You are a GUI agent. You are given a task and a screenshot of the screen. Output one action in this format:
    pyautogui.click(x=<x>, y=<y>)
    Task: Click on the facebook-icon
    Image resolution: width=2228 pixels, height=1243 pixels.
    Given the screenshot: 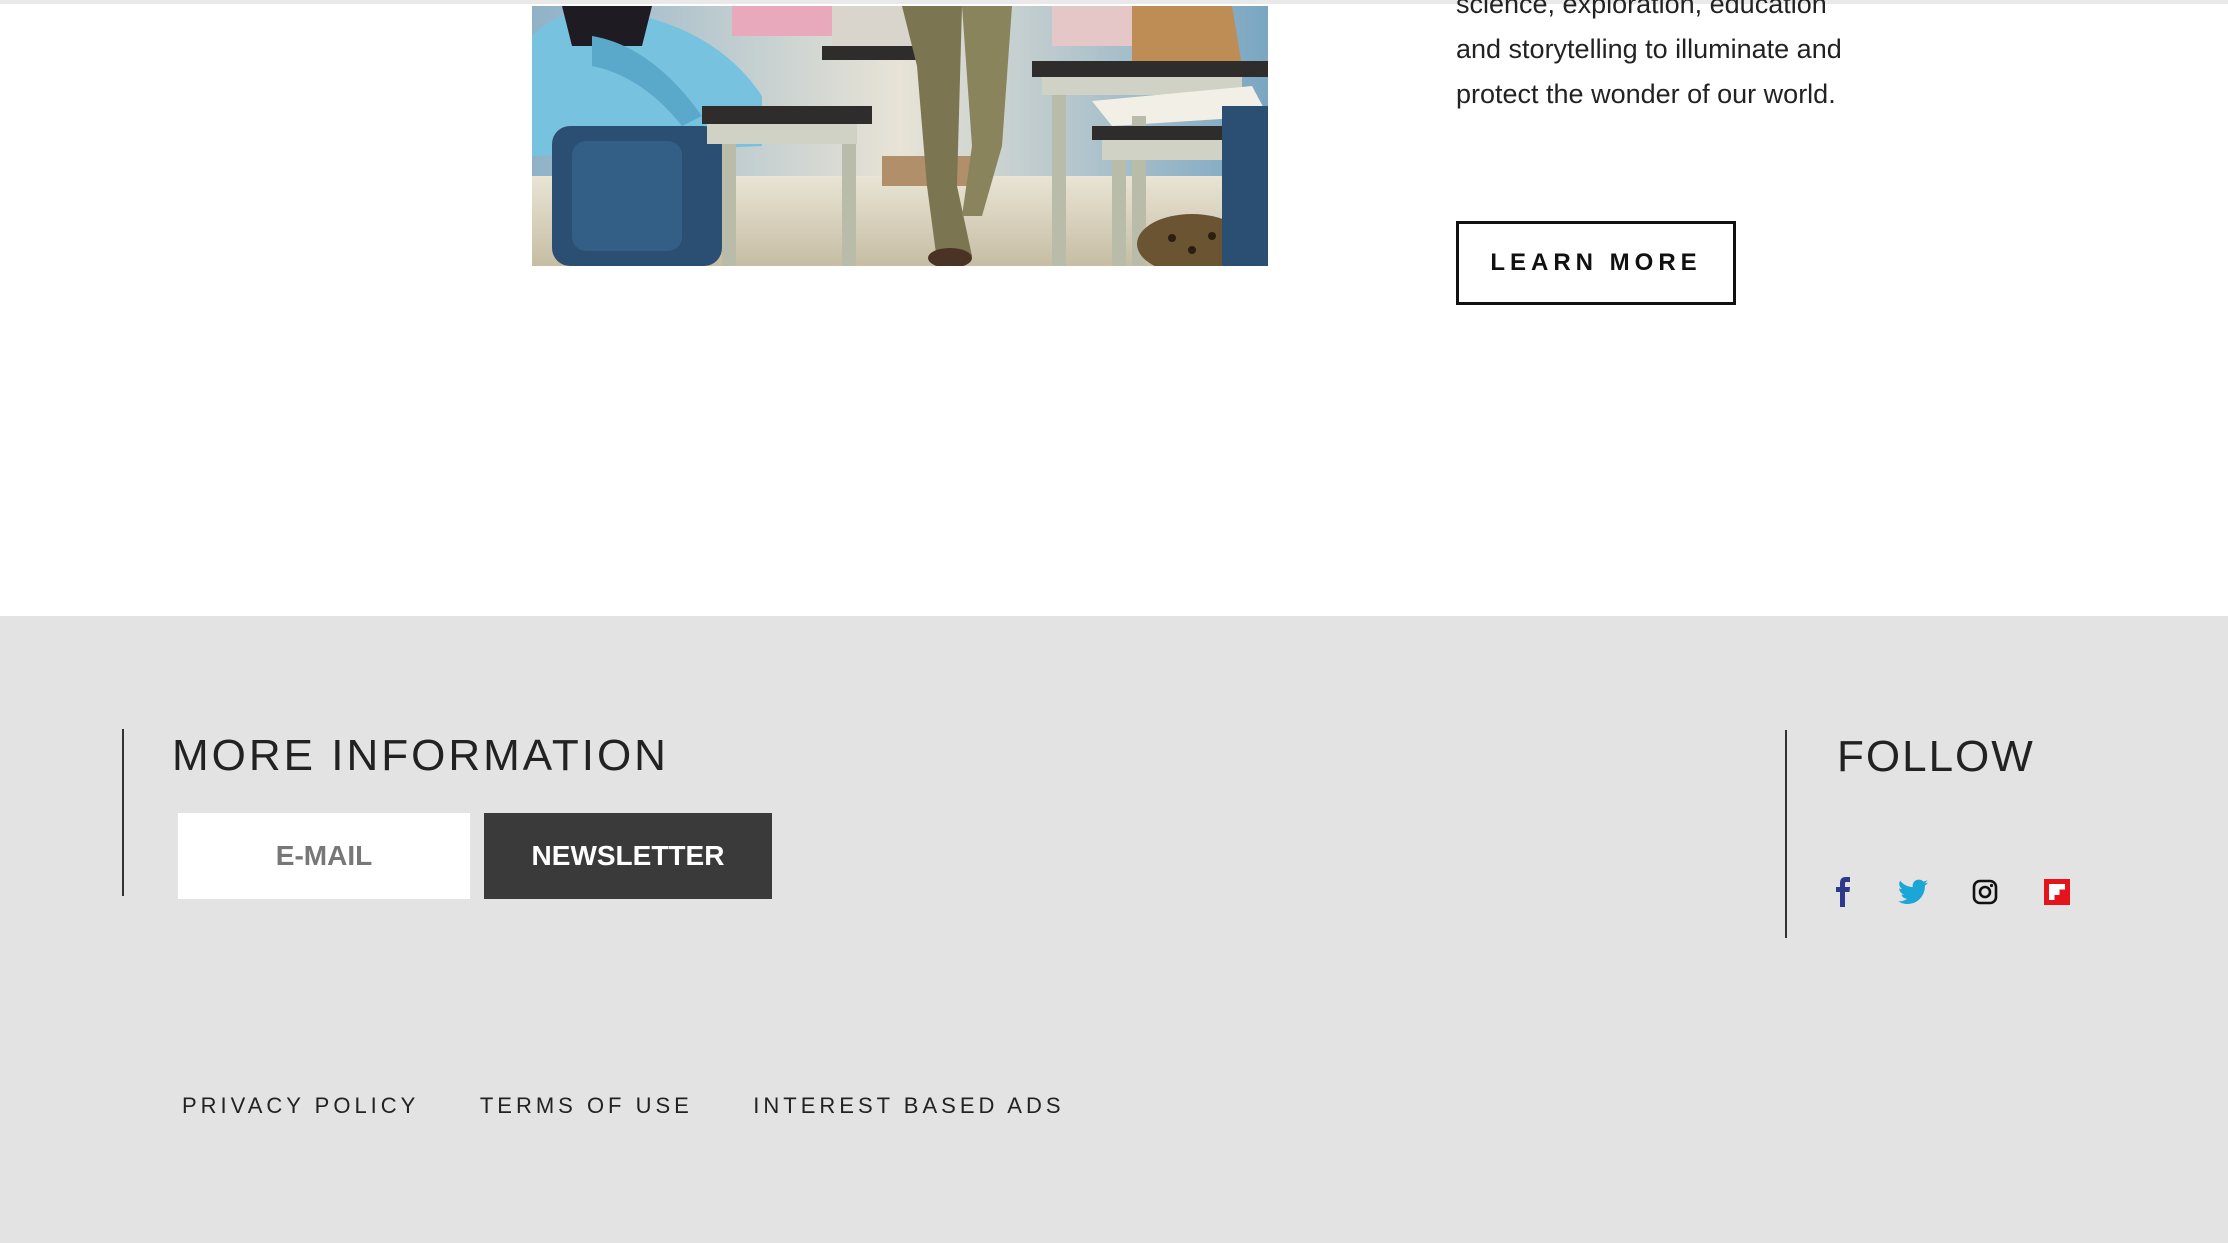 What is the action you would take?
    pyautogui.click(x=1843, y=892)
    